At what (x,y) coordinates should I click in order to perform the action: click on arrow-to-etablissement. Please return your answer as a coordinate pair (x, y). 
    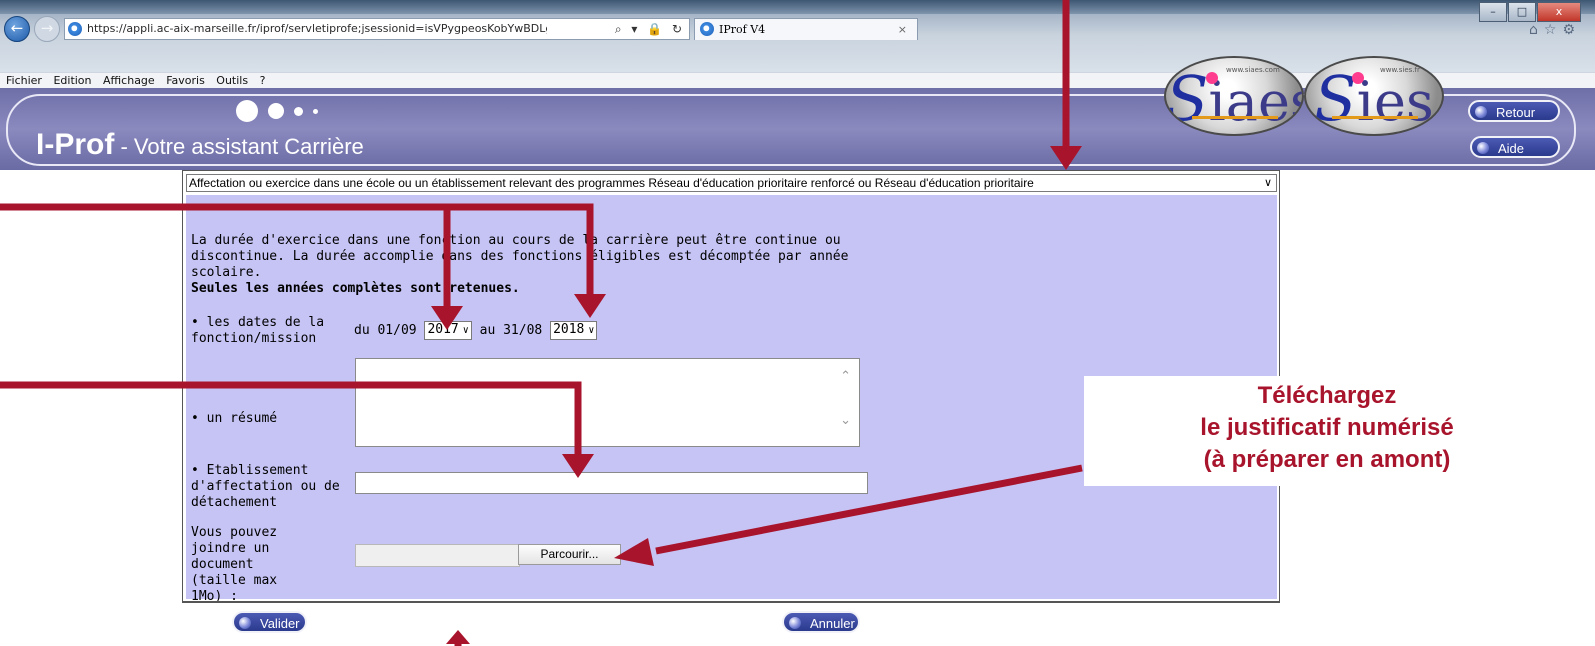
    Looking at the image, I should click on (291, 419).